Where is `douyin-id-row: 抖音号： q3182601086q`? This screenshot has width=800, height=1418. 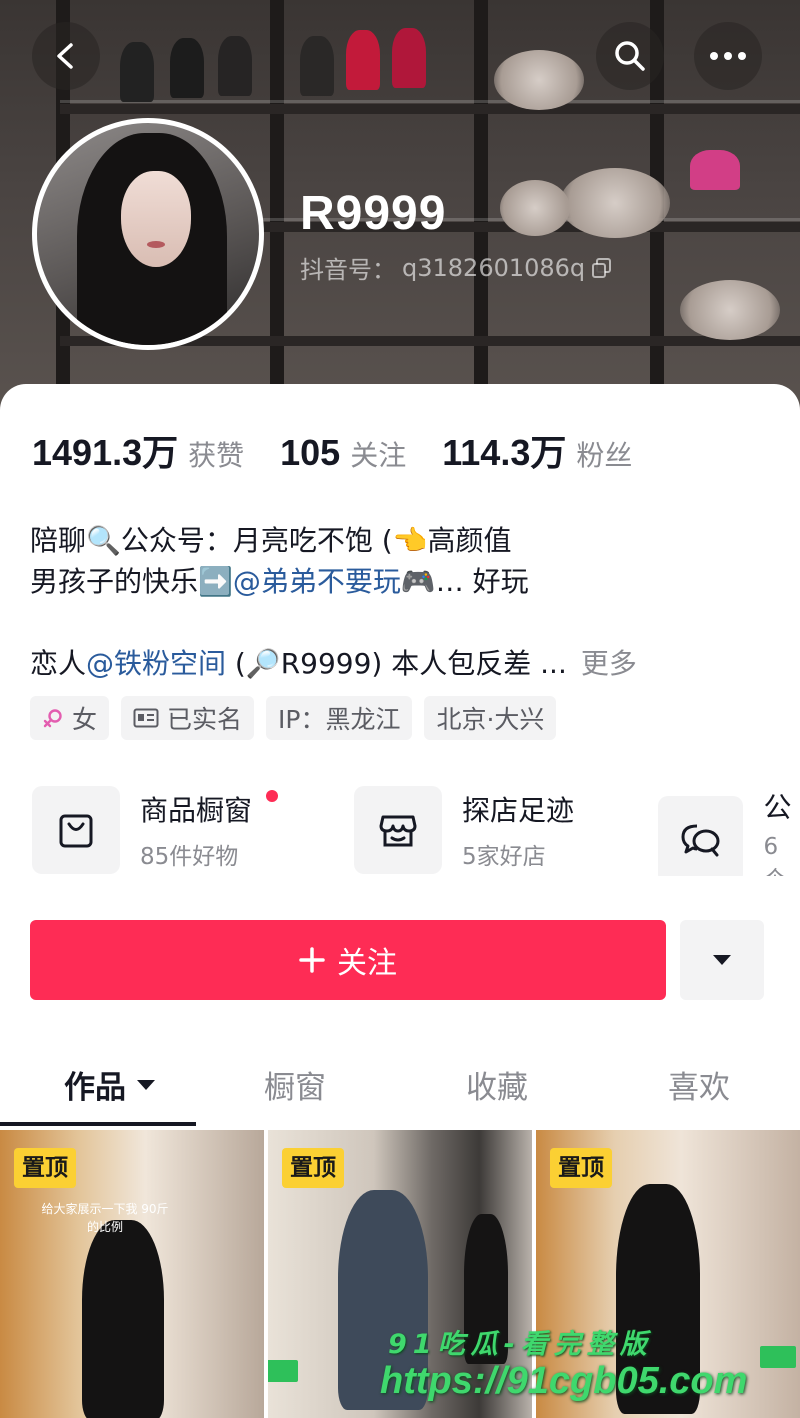 douyin-id-row: 抖音号： q3182601086q is located at coordinates (456, 267).